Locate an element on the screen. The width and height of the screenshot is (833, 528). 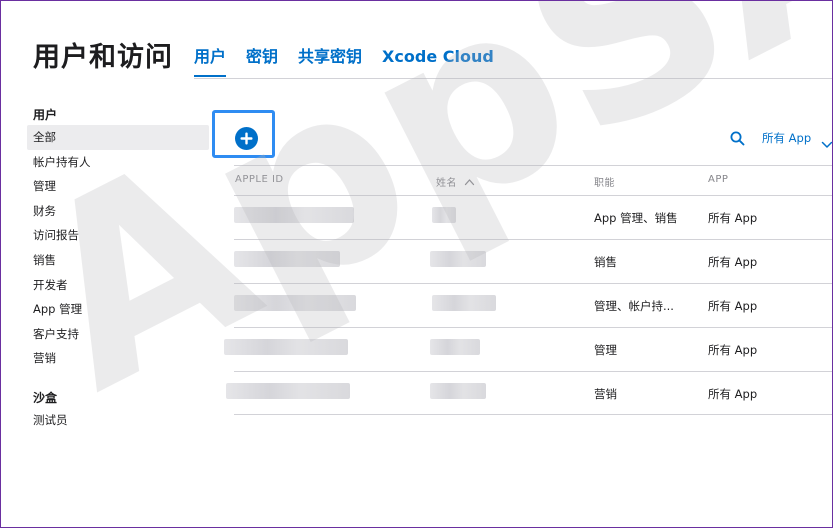
sidebar-heading-users: 用户 is located at coordinates (45, 115).